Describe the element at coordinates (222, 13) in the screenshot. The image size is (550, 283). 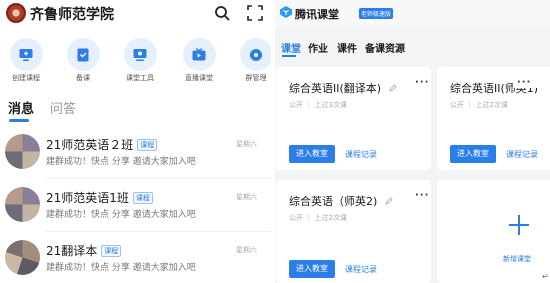
I see `search-icon` at that location.